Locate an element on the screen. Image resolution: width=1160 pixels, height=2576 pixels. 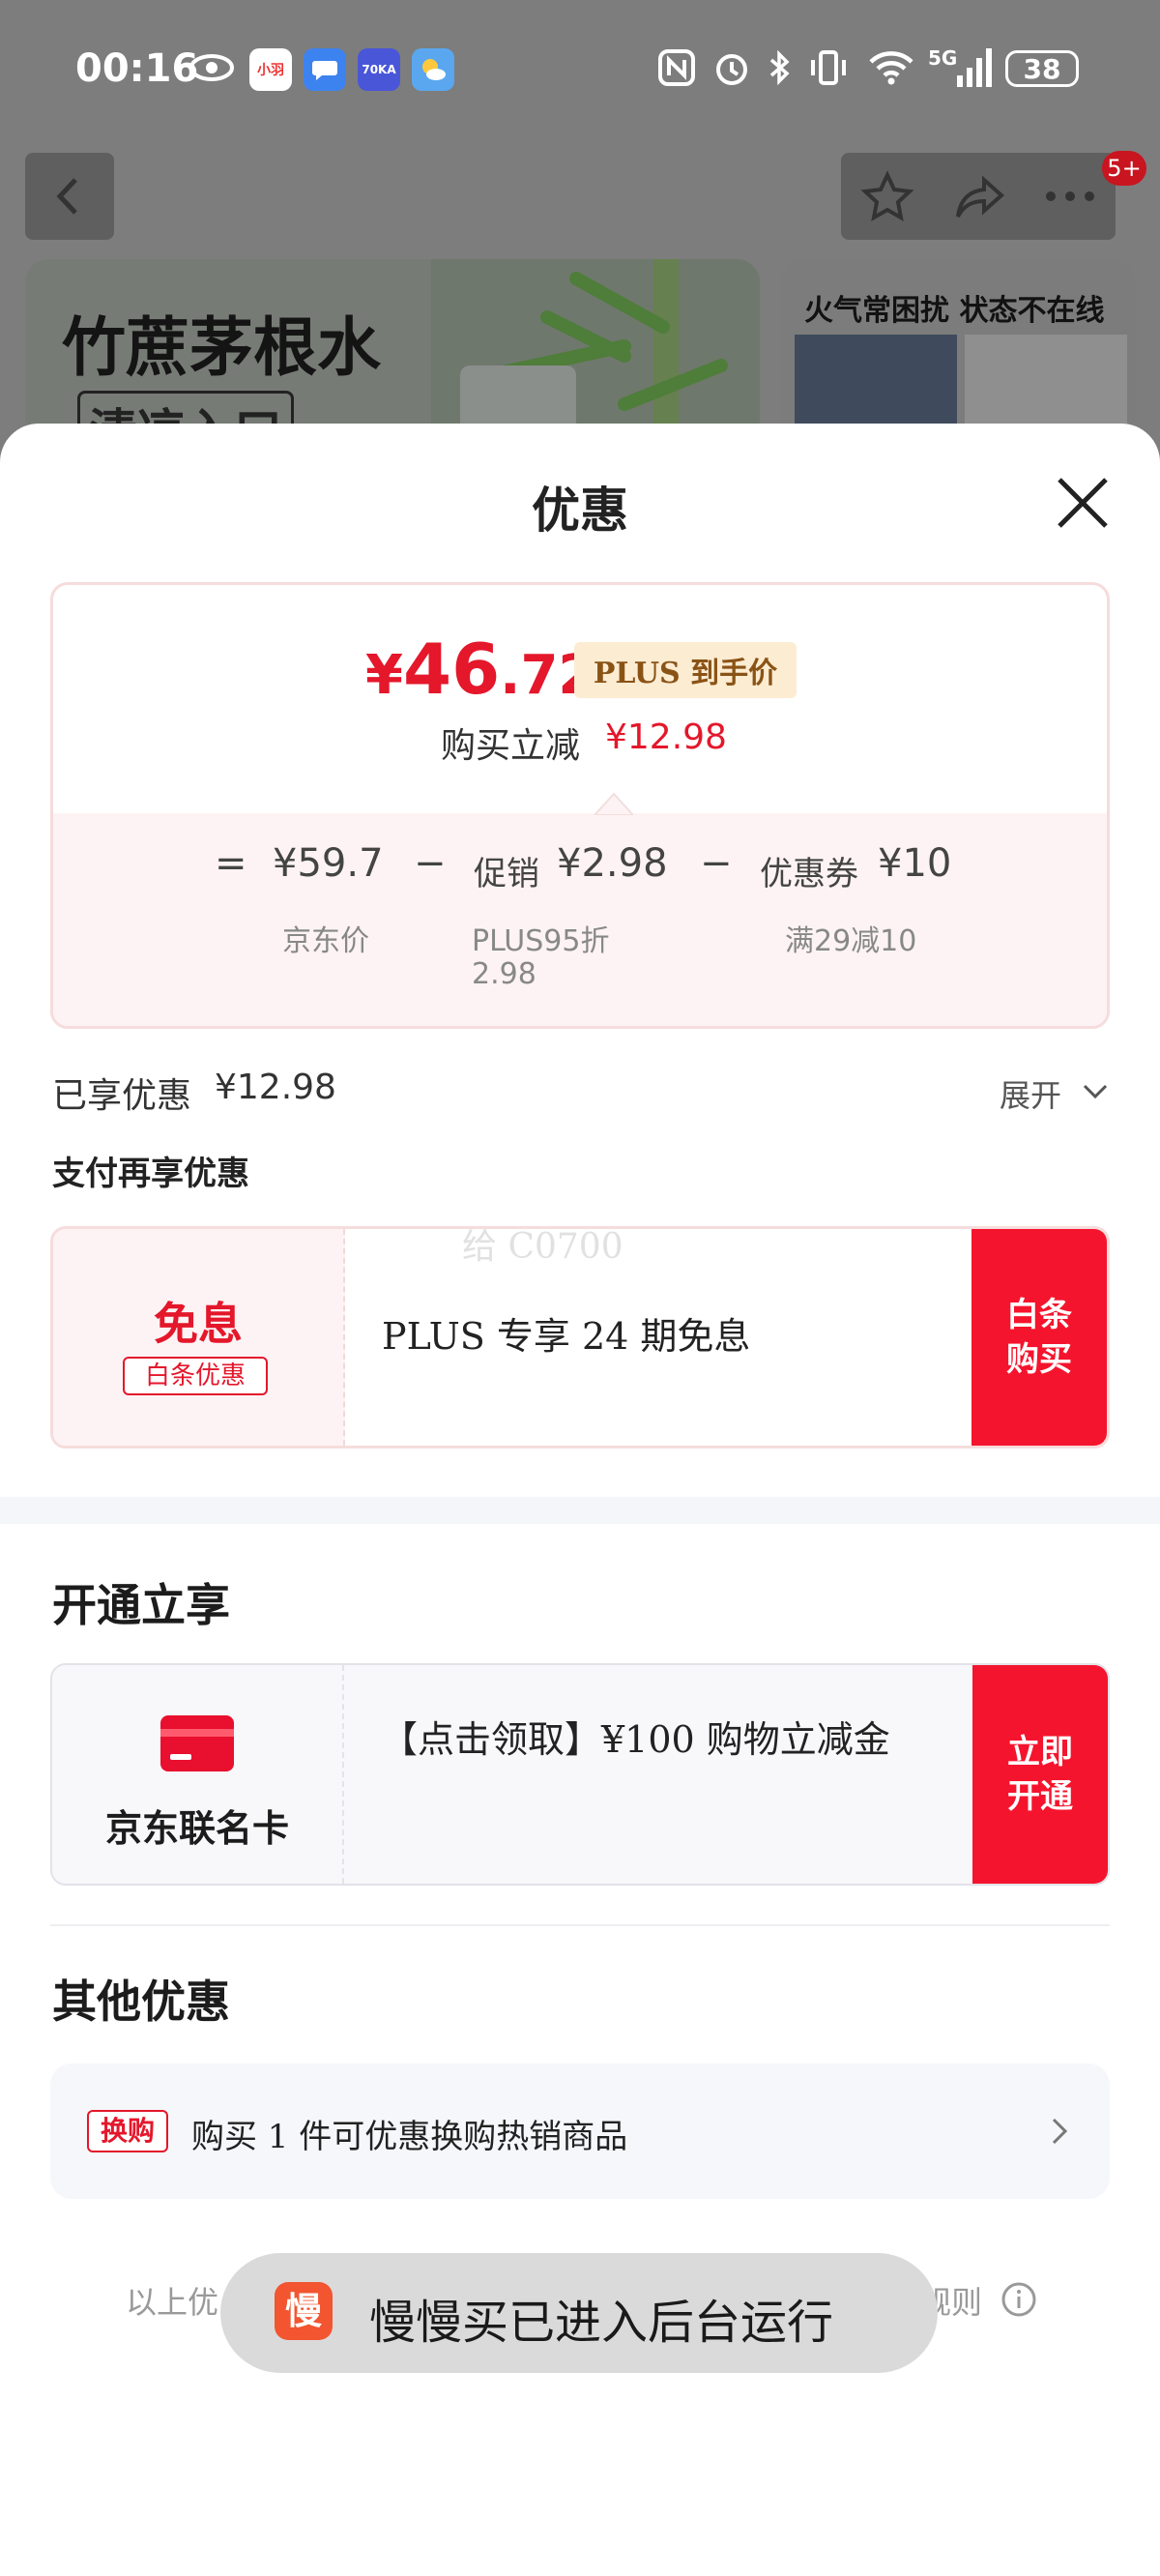
status-bar: 00:16 小羽 70KA 5G 38 is located at coordinates (580, 67).